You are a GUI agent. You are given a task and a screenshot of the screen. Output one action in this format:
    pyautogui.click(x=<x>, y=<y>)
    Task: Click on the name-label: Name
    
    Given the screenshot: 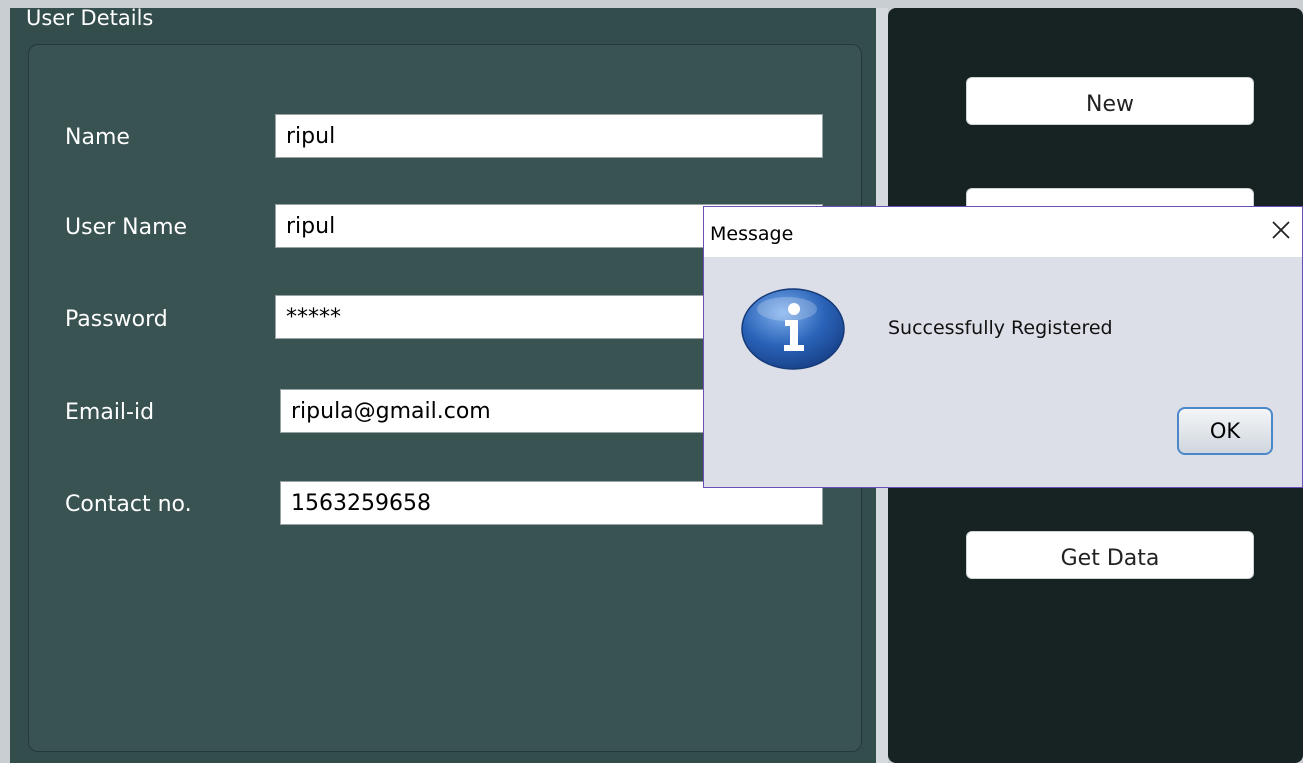 What is the action you would take?
    pyautogui.click(x=97, y=137)
    